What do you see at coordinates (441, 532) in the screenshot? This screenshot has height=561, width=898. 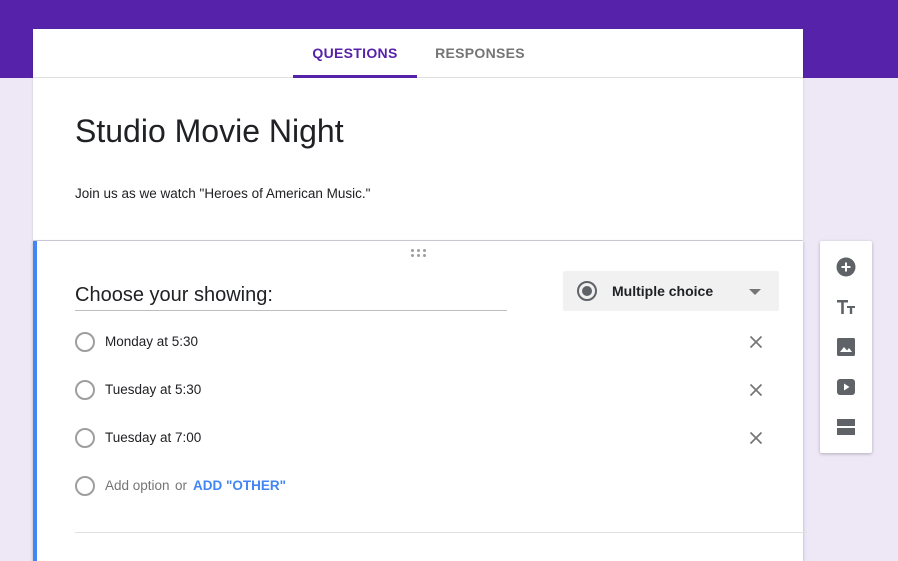 I see `divider` at bounding box center [441, 532].